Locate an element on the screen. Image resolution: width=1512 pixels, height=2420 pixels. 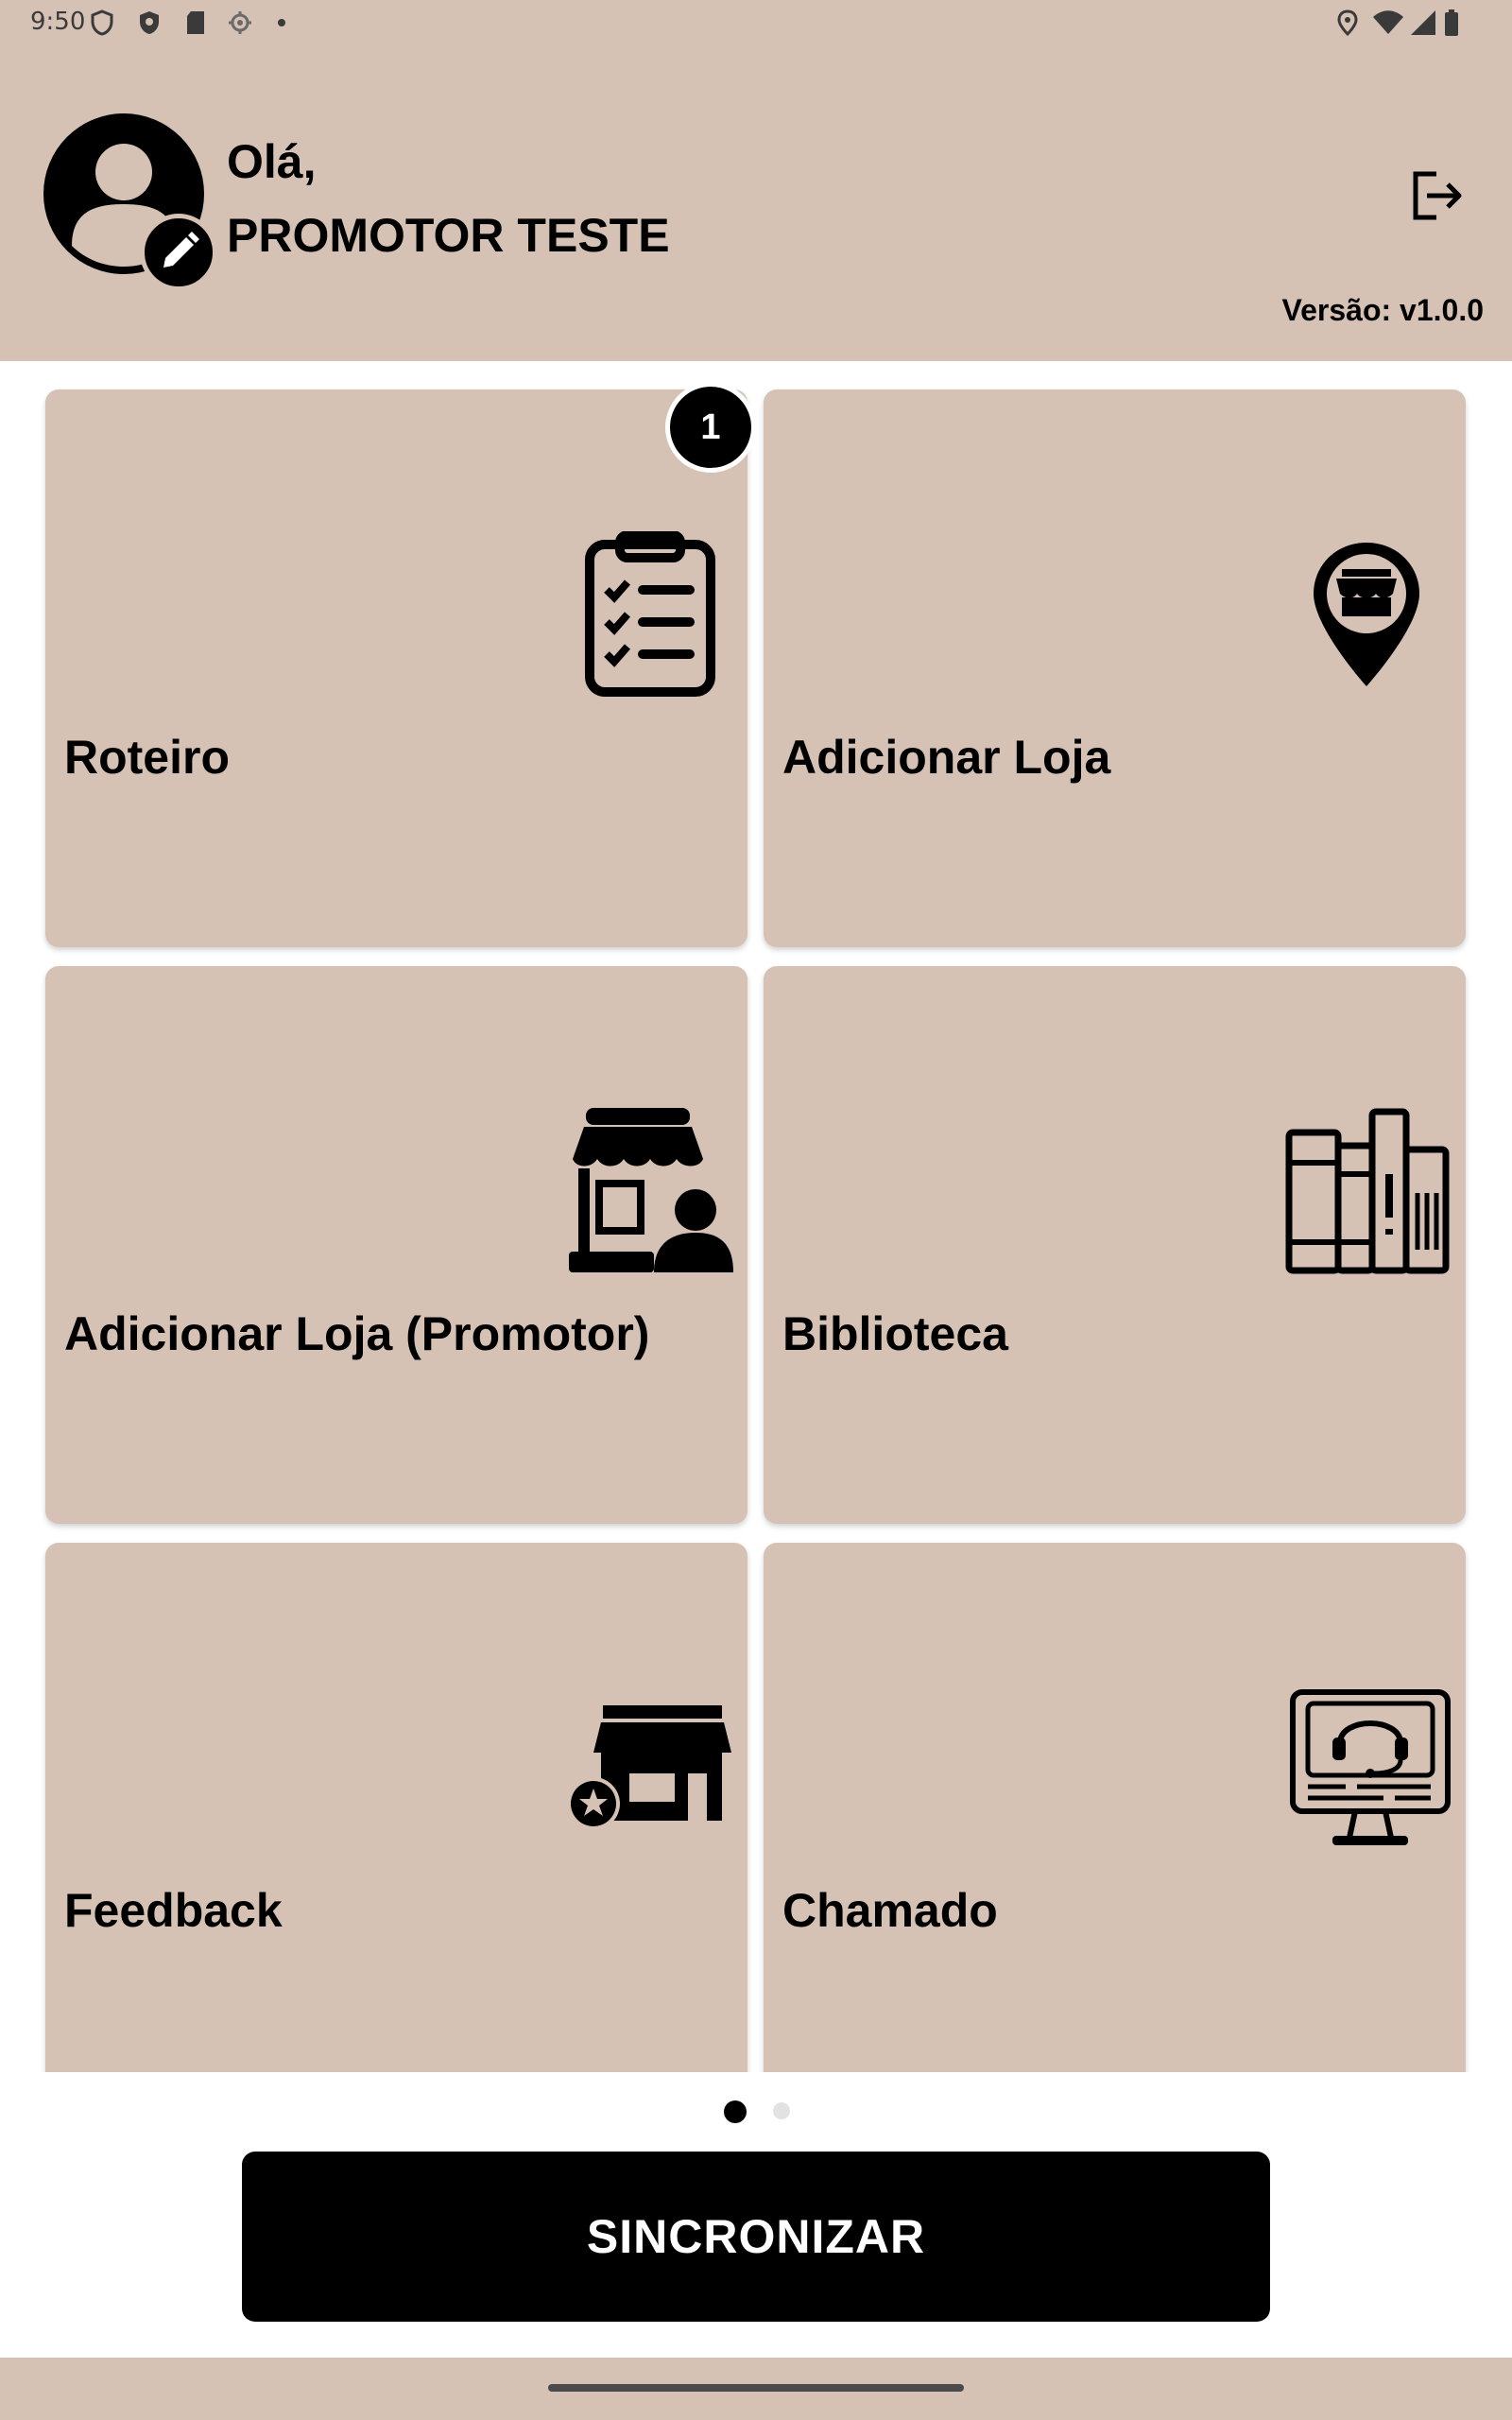
tile-roteiro: Roteiro is located at coordinates (396, 668).